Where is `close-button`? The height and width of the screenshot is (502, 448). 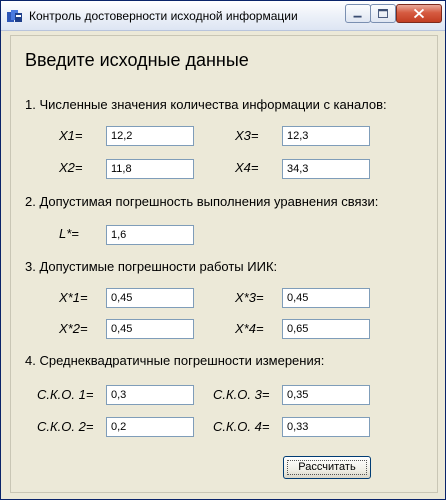 close-button is located at coordinates (419, 13).